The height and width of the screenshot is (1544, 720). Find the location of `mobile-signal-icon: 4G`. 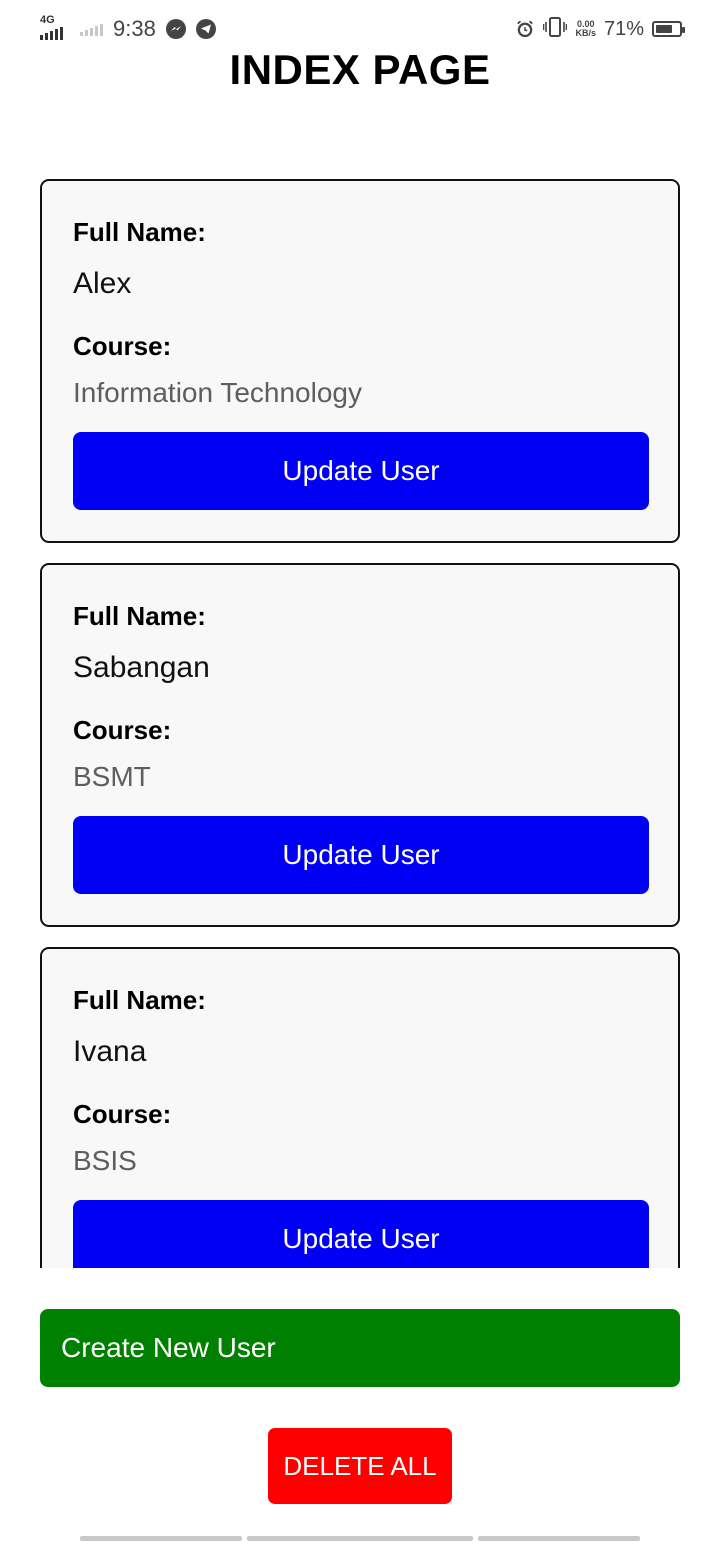

mobile-signal-icon: 4G is located at coordinates (55, 28).